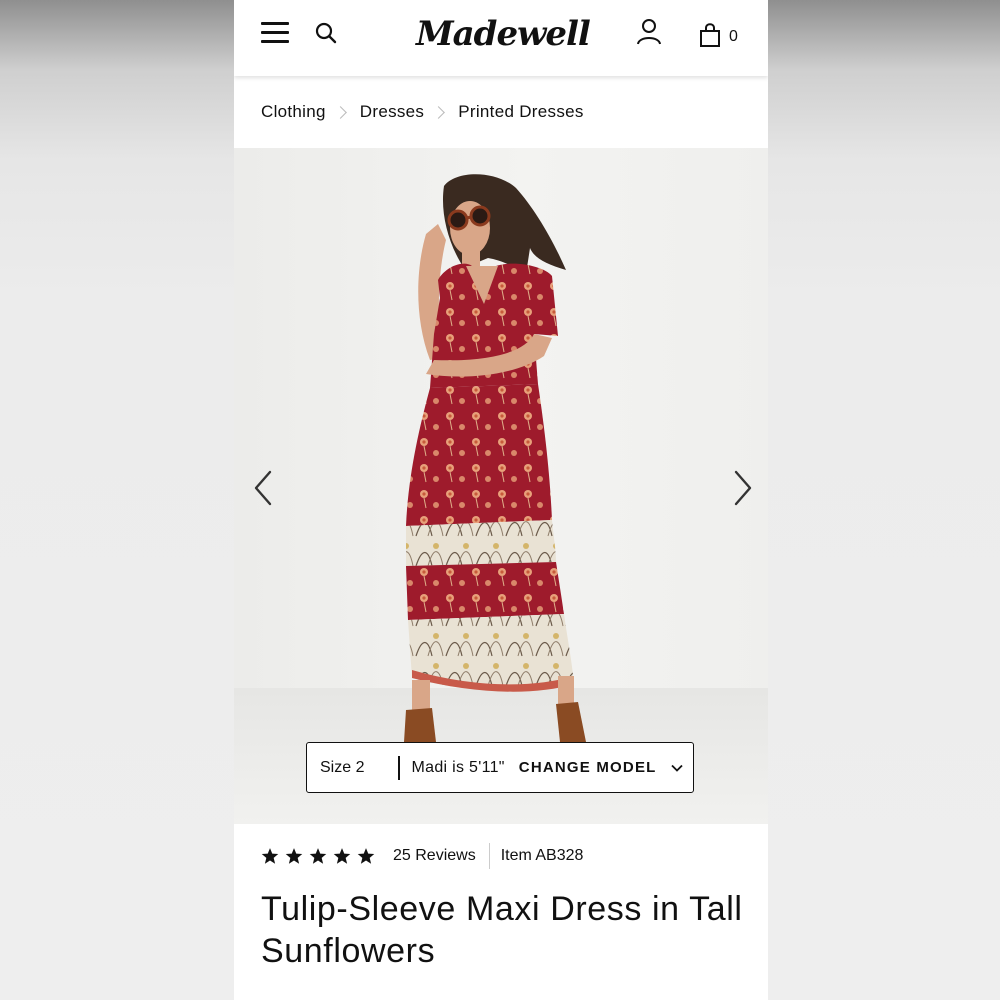 This screenshot has height=1000, width=1000. I want to click on chevron-down-icon, so click(676, 768).